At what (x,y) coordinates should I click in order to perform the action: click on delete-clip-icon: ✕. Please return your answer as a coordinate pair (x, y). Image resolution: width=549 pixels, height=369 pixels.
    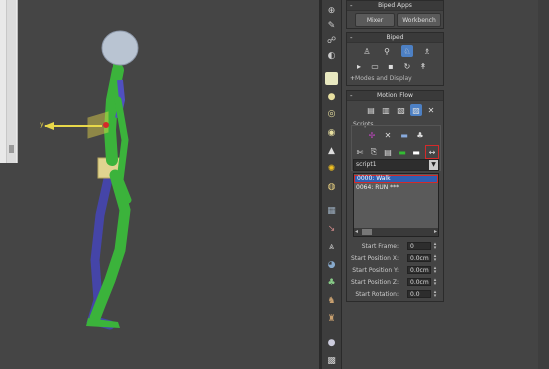
    Looking at the image, I should click on (388, 135).